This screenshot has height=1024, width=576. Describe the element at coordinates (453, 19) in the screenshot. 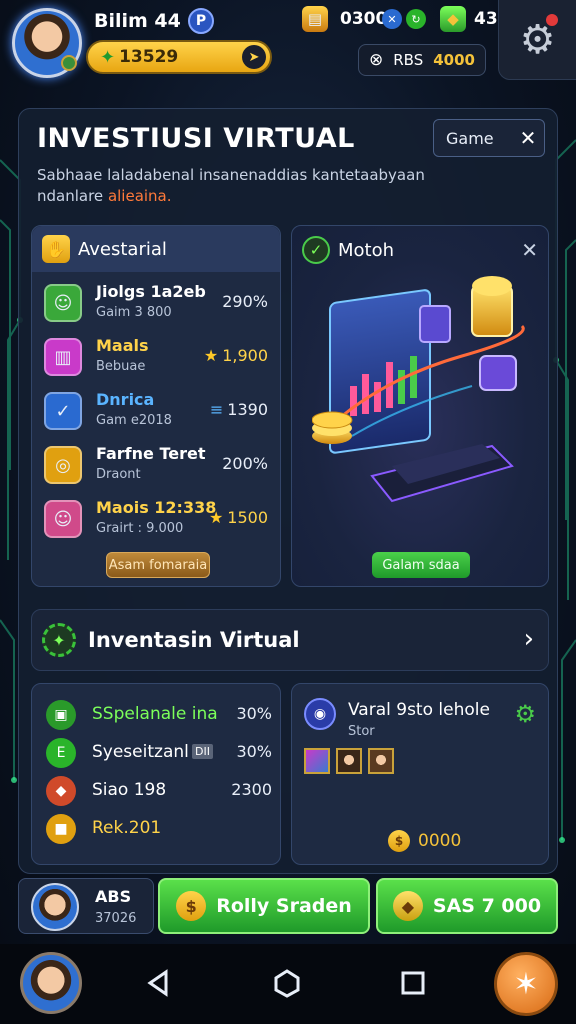

I see `crystal-icon: ◆` at that location.